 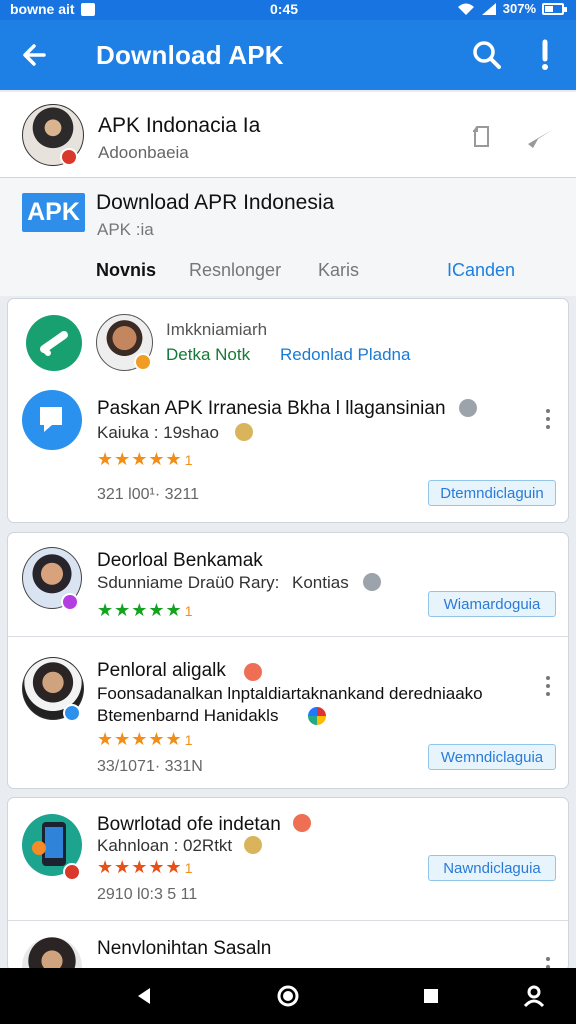 I want to click on app-item-description-2: Btemenbarnd Hanidakls, so click(x=188, y=715).